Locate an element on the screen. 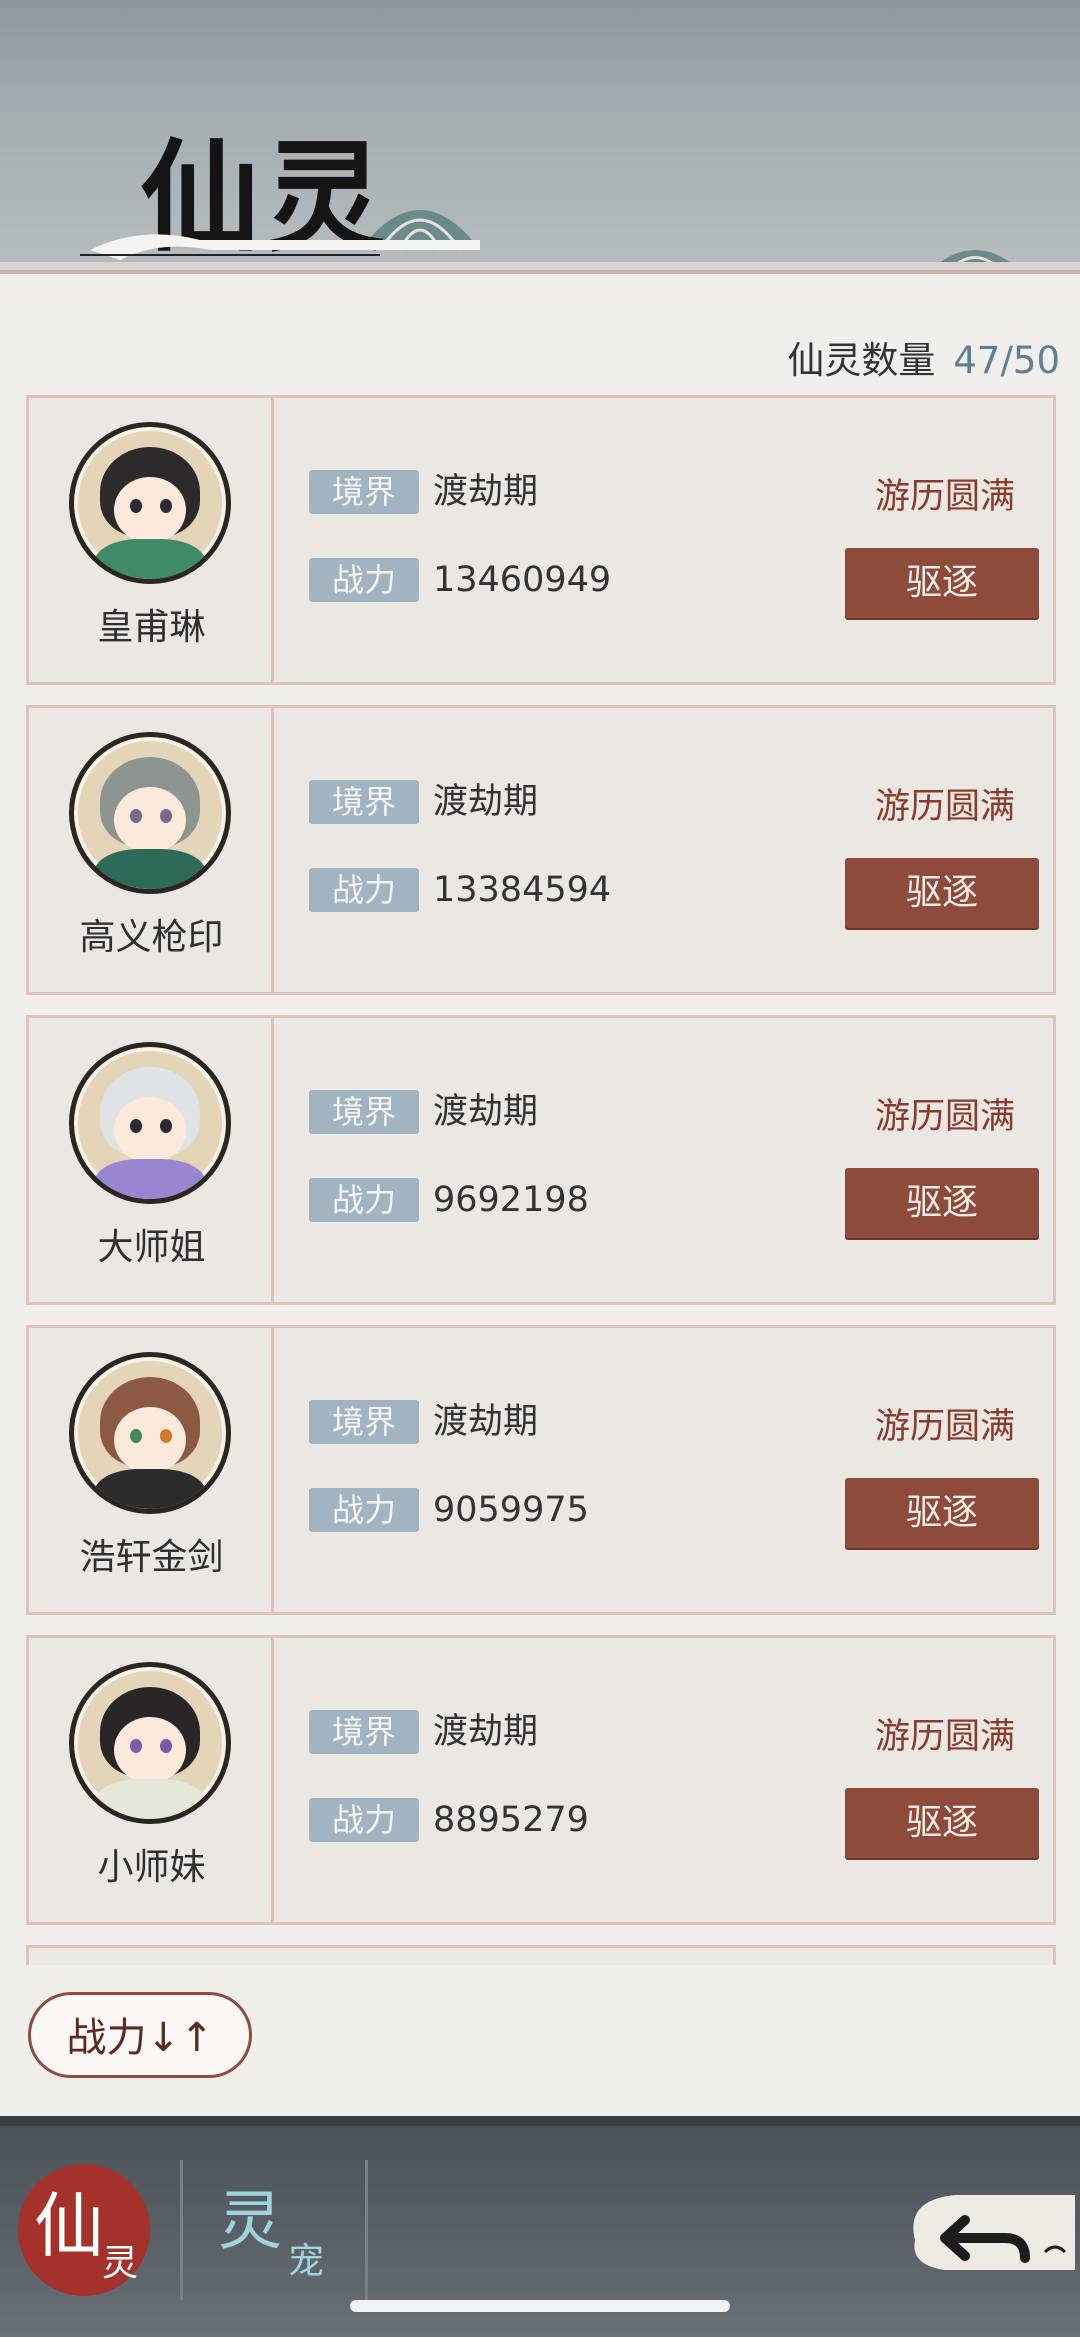 This screenshot has height=2337, width=1080. spirit-portrait-area: 小师妹 is located at coordinates (151, 1780).